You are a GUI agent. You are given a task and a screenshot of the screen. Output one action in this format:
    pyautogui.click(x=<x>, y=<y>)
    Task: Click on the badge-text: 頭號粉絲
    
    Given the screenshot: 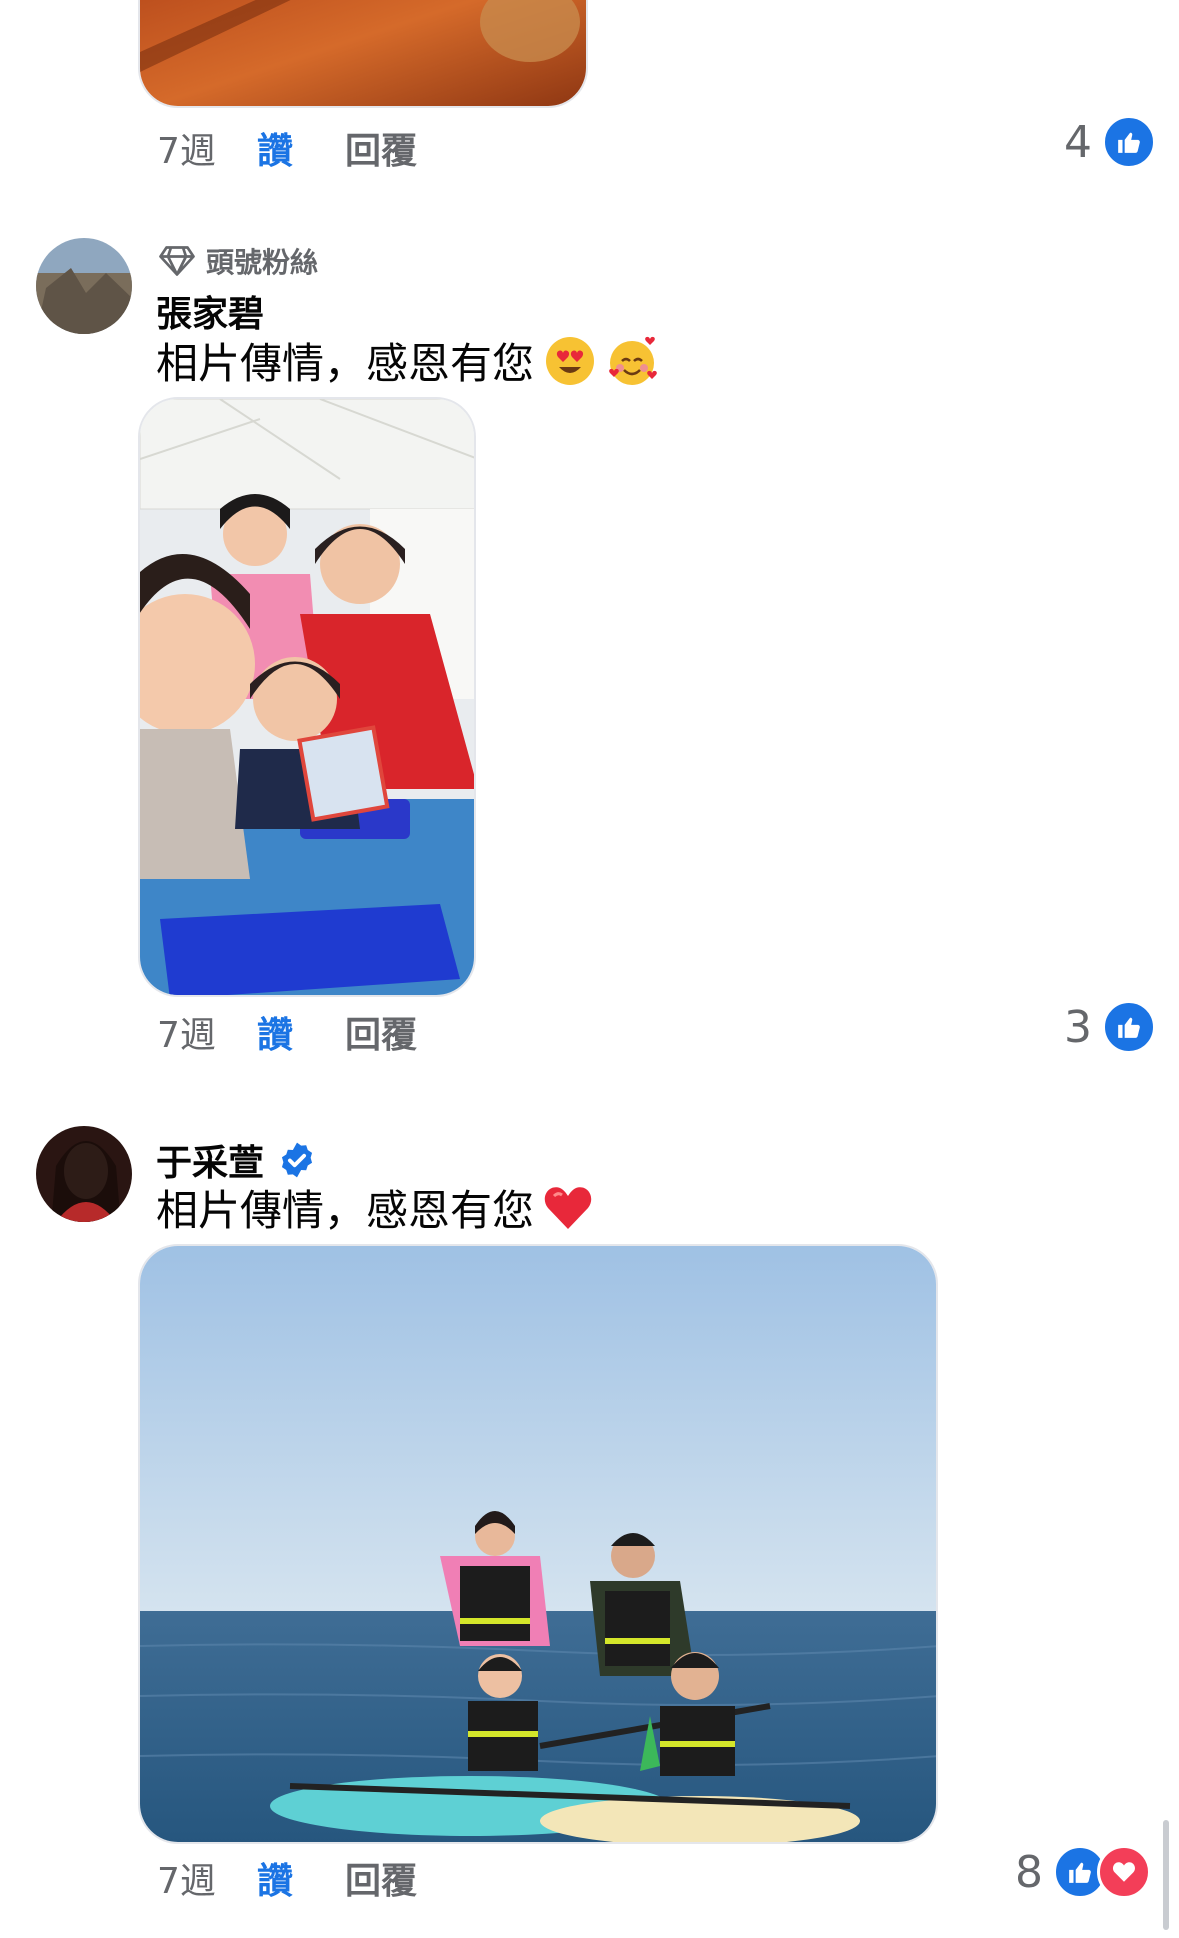 What is the action you would take?
    pyautogui.click(x=262, y=262)
    